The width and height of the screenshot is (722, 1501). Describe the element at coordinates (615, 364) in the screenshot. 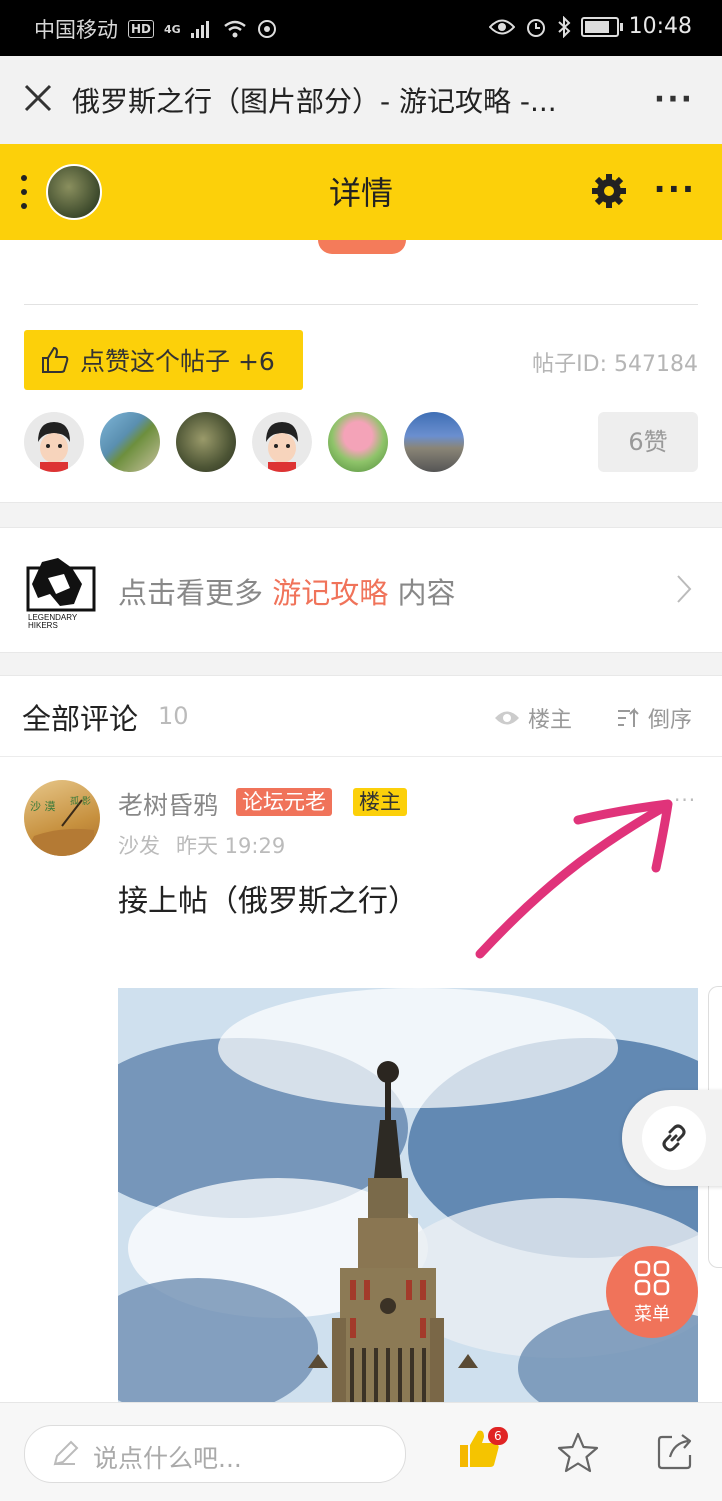

I see `post-id: 帖子ID: 547184` at that location.